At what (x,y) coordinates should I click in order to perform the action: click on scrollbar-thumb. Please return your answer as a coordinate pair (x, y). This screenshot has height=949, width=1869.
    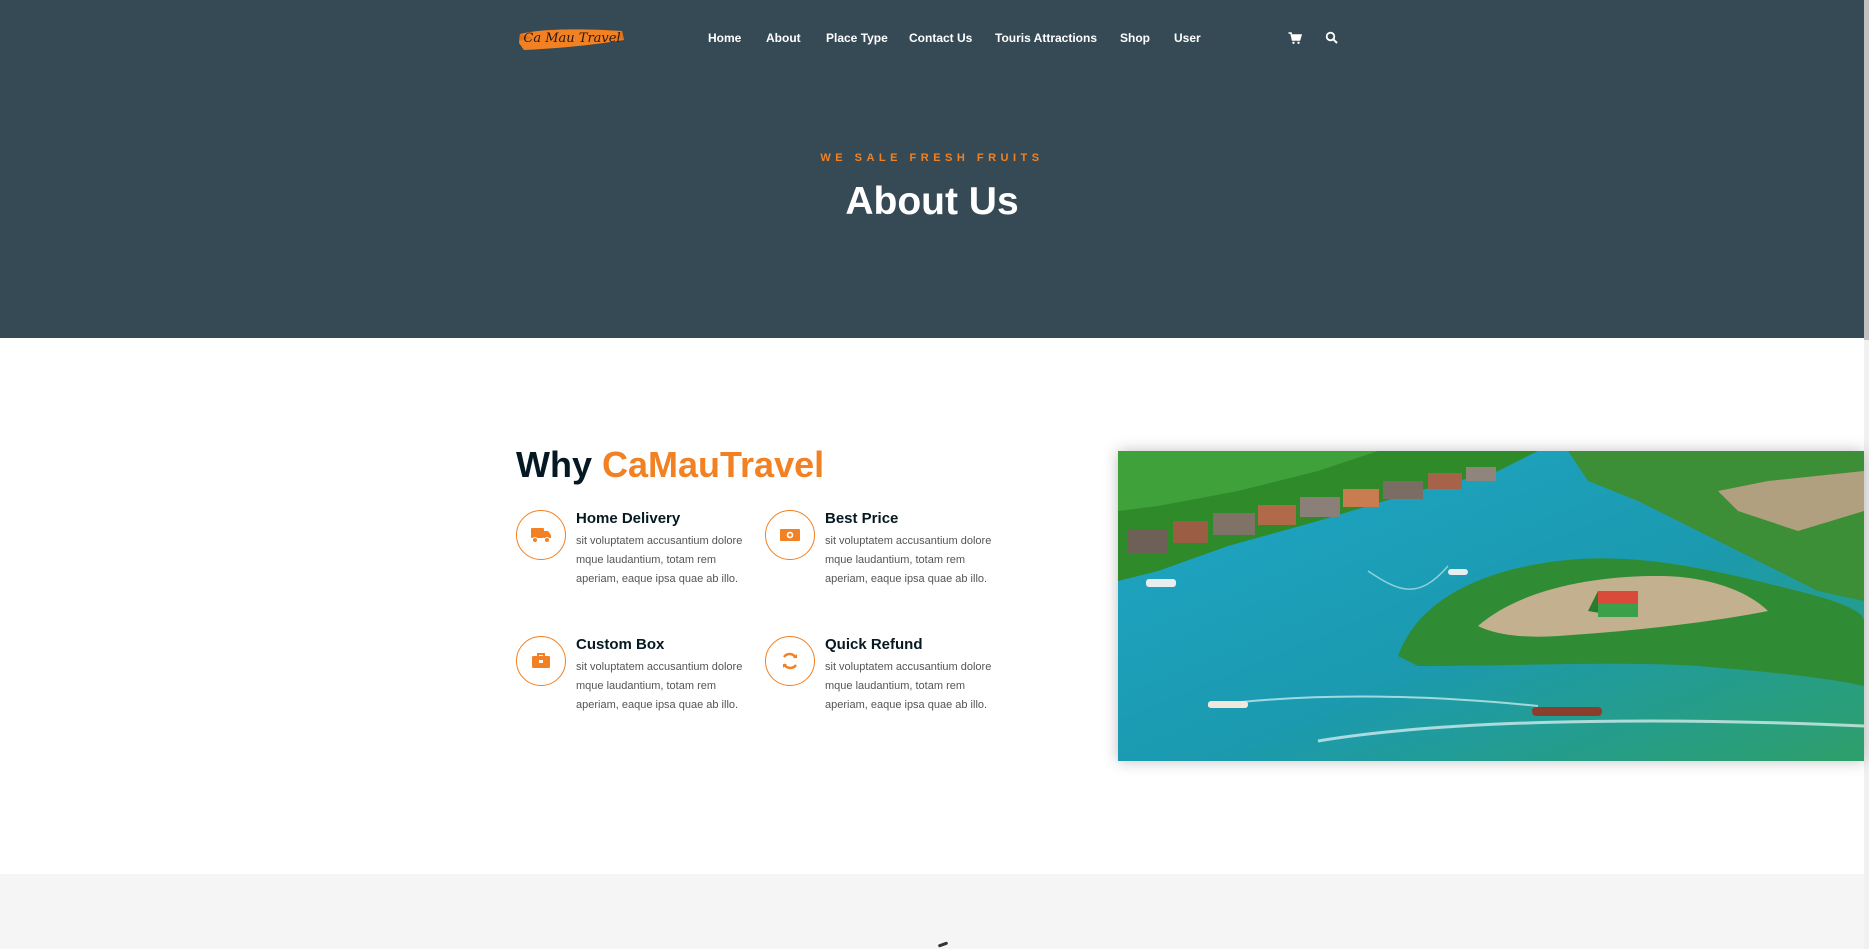
    Looking at the image, I should click on (1866, 170).